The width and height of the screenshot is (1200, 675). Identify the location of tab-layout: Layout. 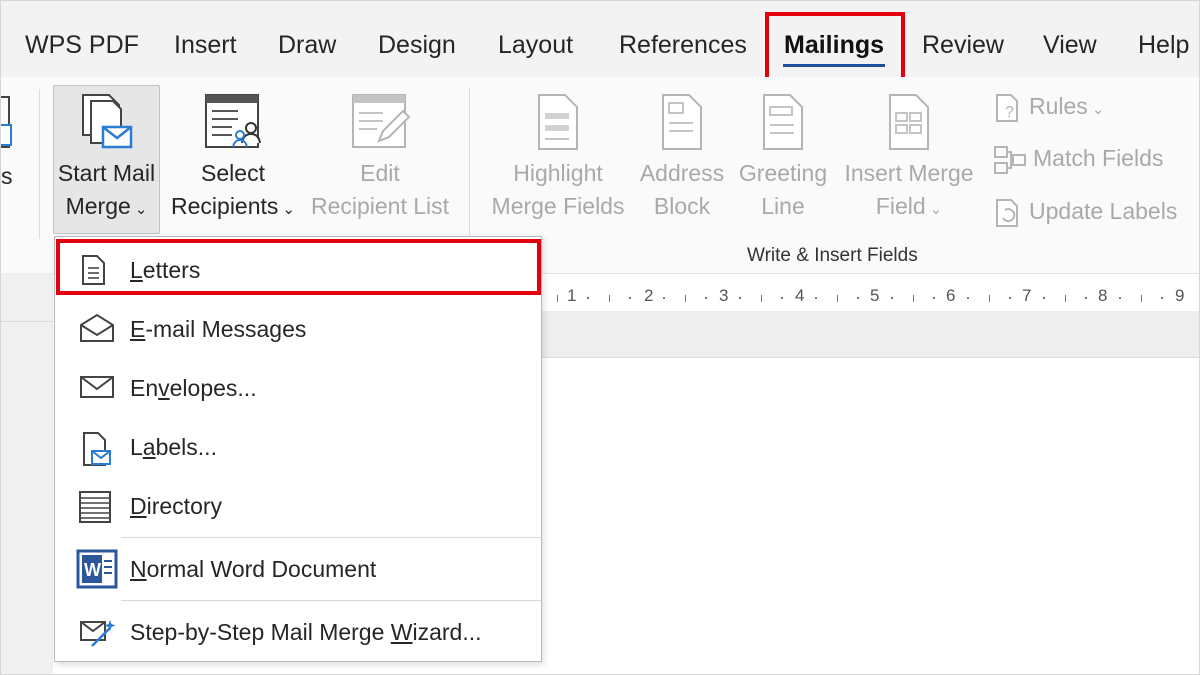
(535, 45).